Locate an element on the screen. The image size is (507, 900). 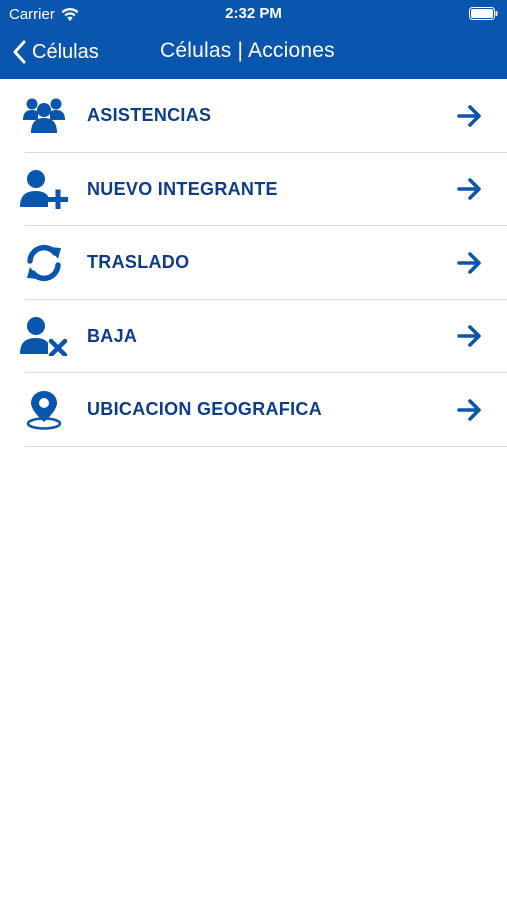
divider is located at coordinates (266, 446).